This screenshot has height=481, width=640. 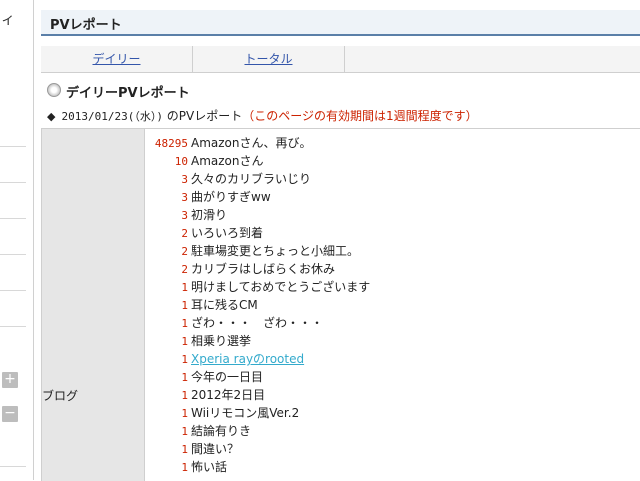 What do you see at coordinates (10, 380) in the screenshot?
I see `zoom-in-button: +` at bounding box center [10, 380].